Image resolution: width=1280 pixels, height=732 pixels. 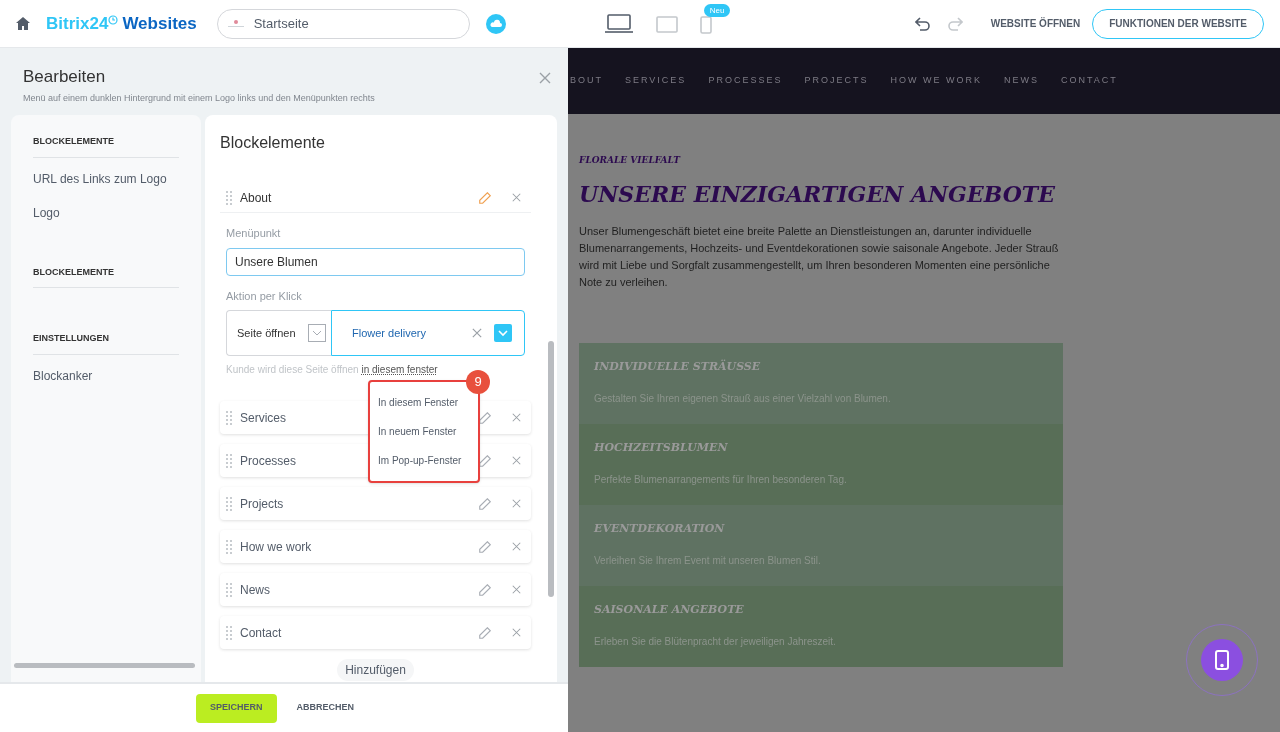 What do you see at coordinates (678, 366) in the screenshot?
I see `offer-title: INDIVIDUELLE STRÄUSSE` at bounding box center [678, 366].